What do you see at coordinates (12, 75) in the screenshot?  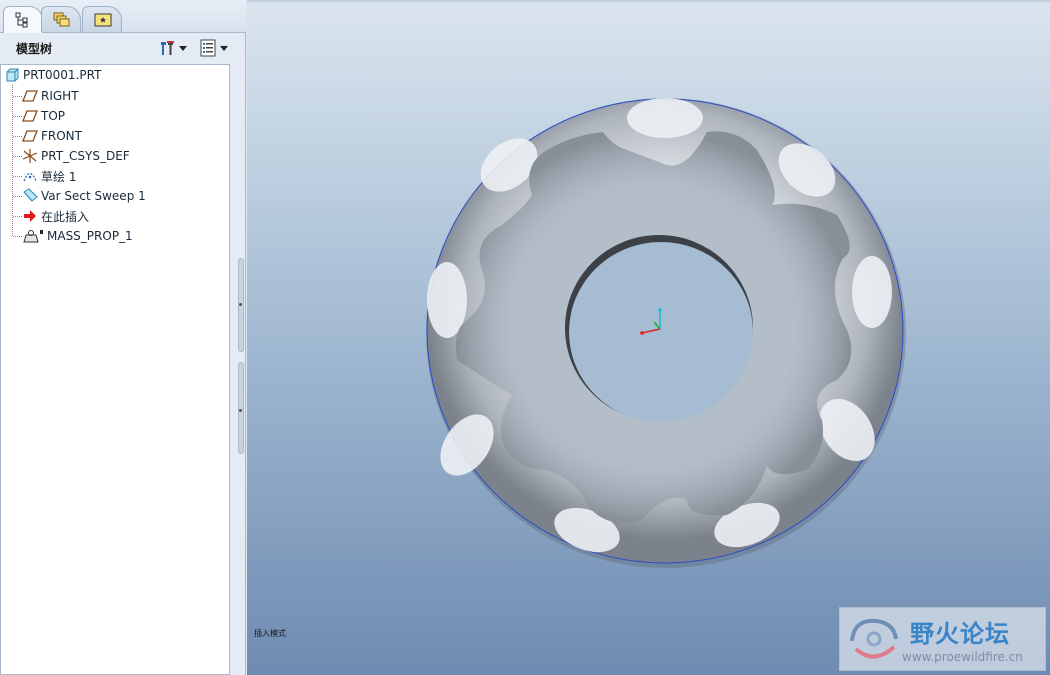 I see `part-icon` at bounding box center [12, 75].